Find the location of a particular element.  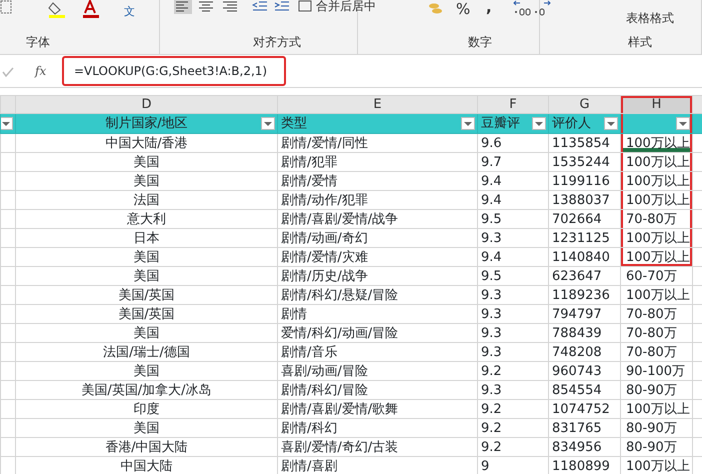

table-cell: 法国/瑞士/德国 is located at coordinates (146, 352).